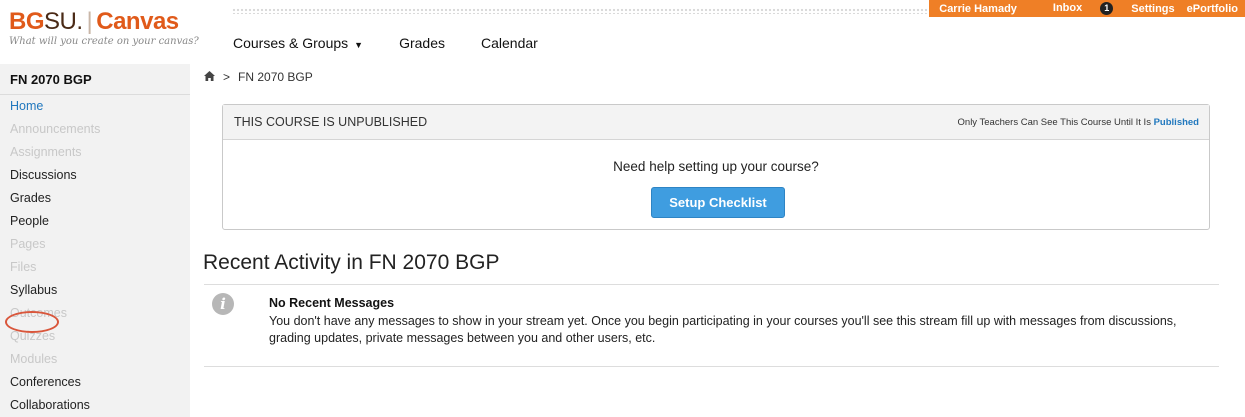 Image resolution: width=1245 pixels, height=417 pixels. I want to click on sidebar-item-conferences: Conferences, so click(95, 382).